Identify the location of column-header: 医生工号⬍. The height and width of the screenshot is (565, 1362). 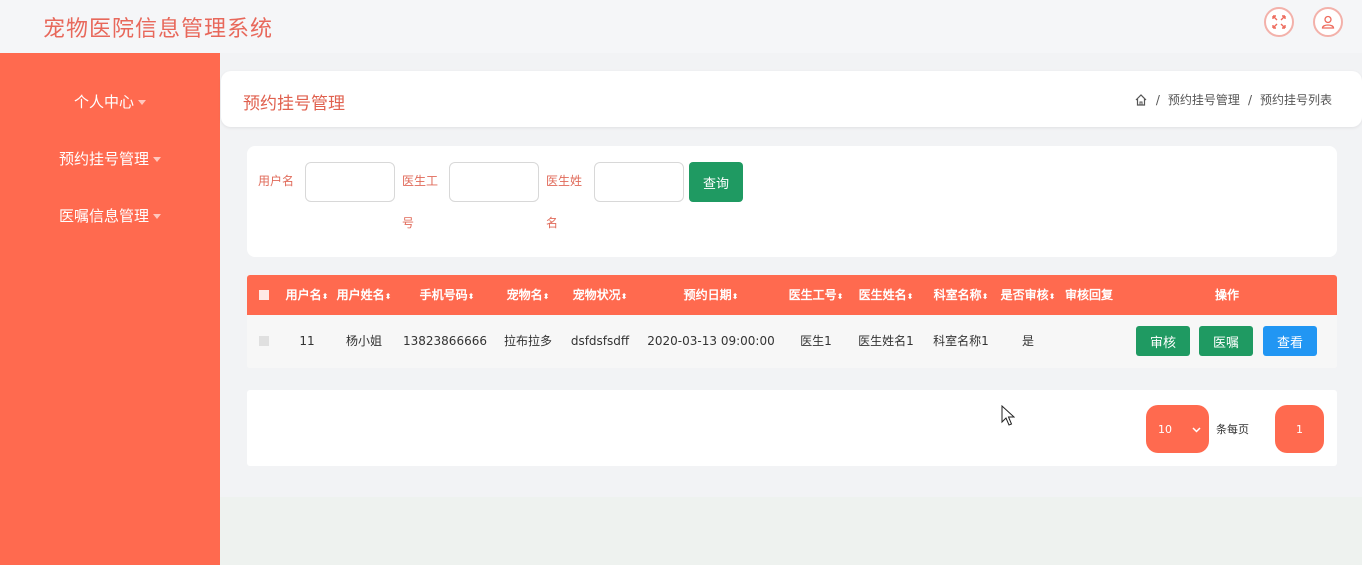
(816, 295).